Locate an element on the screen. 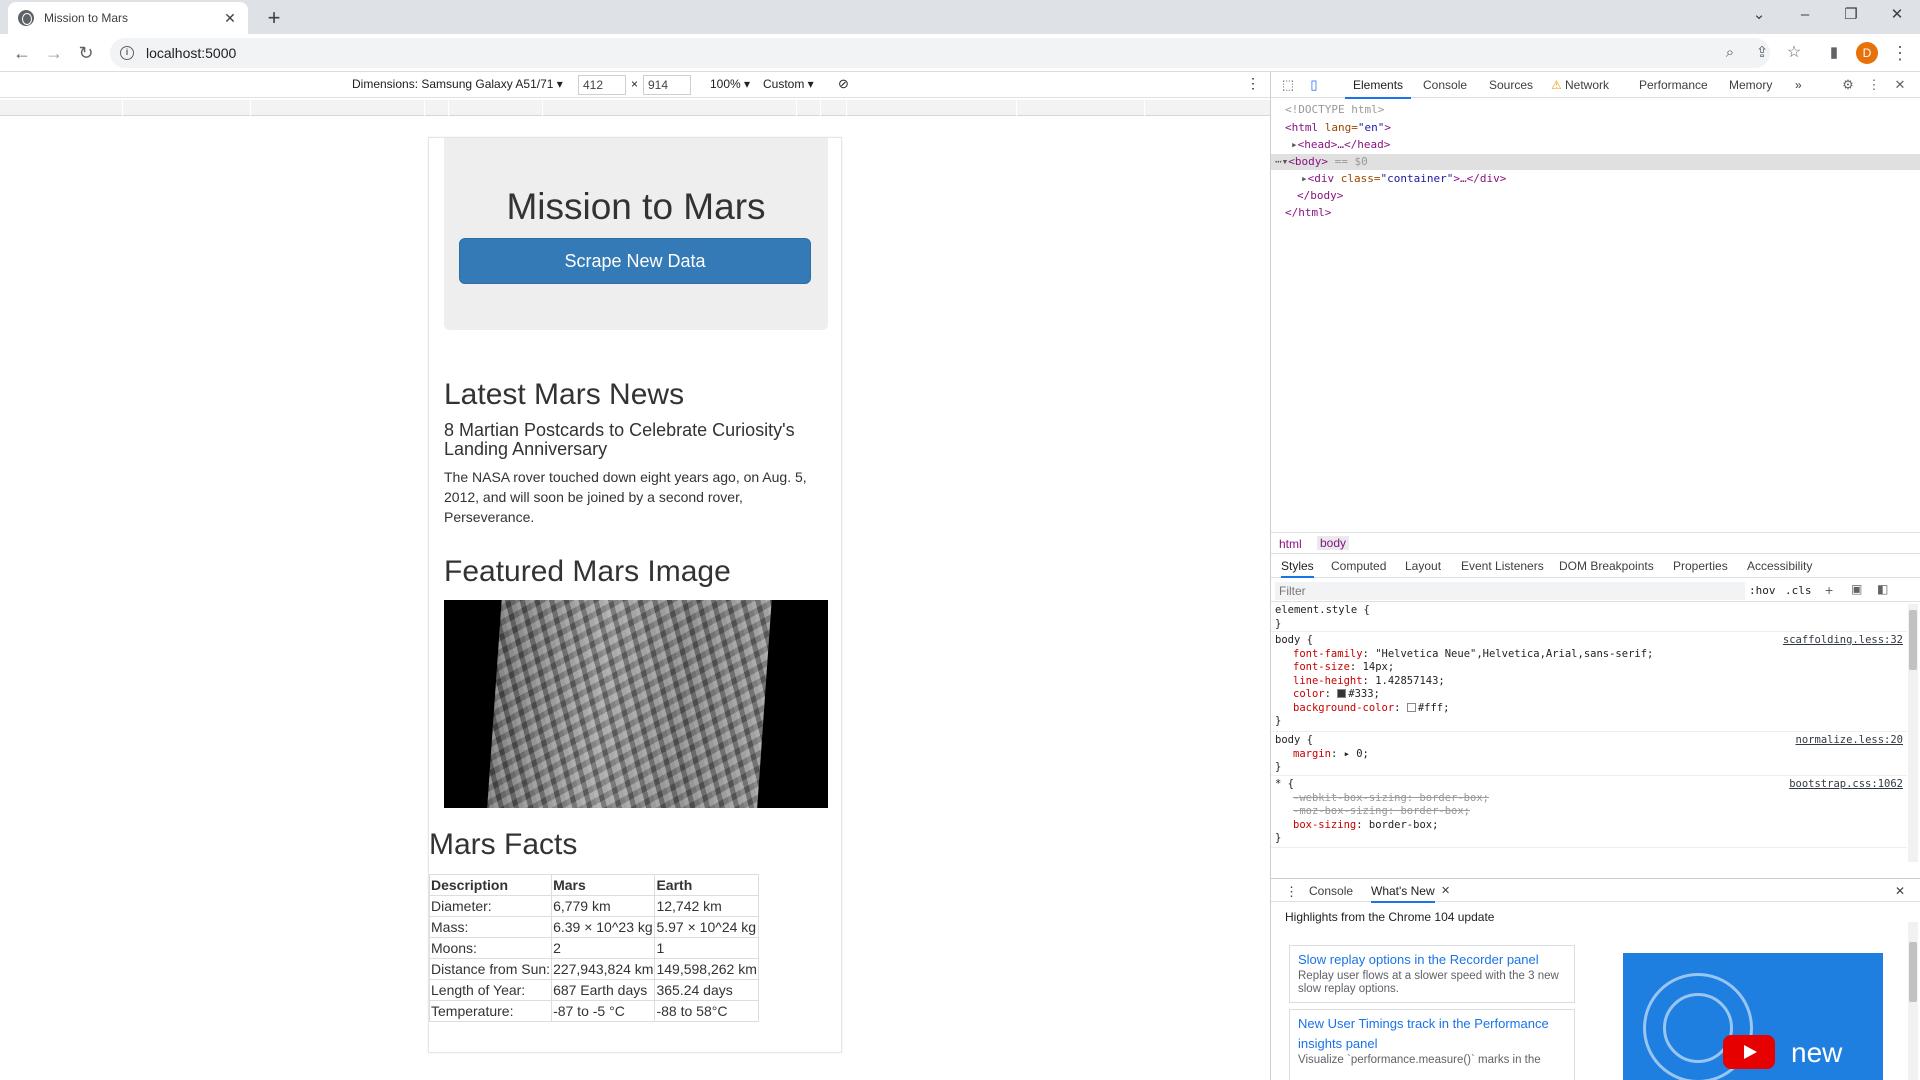 The image size is (1920, 1080). drawer-scrollbar is located at coordinates (1913, 1001).